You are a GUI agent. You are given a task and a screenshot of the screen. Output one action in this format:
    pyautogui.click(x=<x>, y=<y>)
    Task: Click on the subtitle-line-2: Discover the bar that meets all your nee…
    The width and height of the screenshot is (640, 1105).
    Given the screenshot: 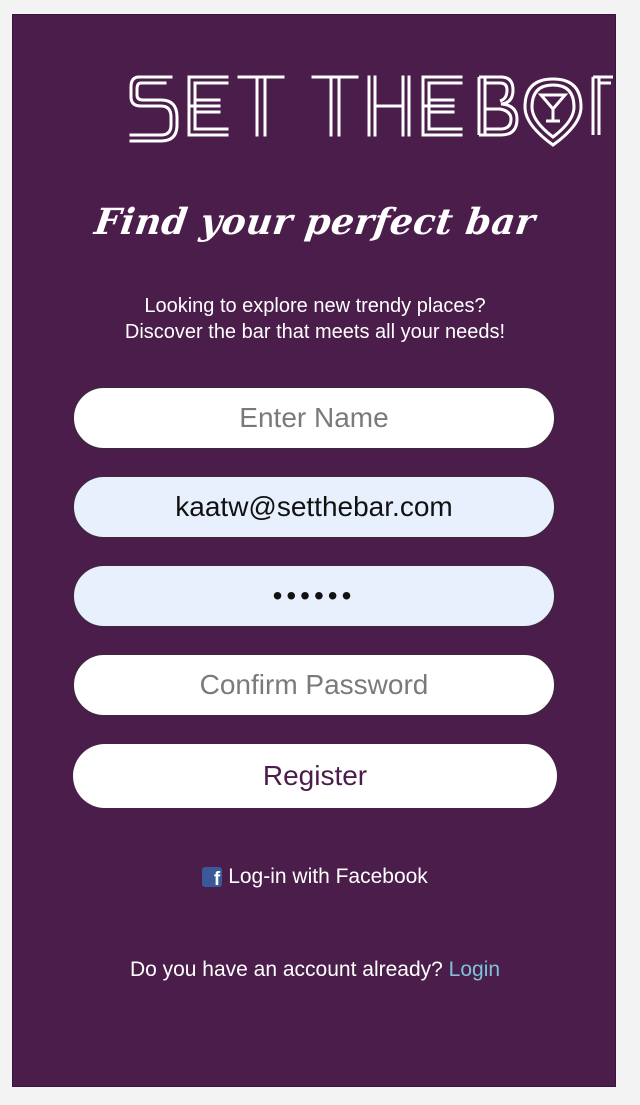 What is the action you would take?
    pyautogui.click(x=315, y=332)
    